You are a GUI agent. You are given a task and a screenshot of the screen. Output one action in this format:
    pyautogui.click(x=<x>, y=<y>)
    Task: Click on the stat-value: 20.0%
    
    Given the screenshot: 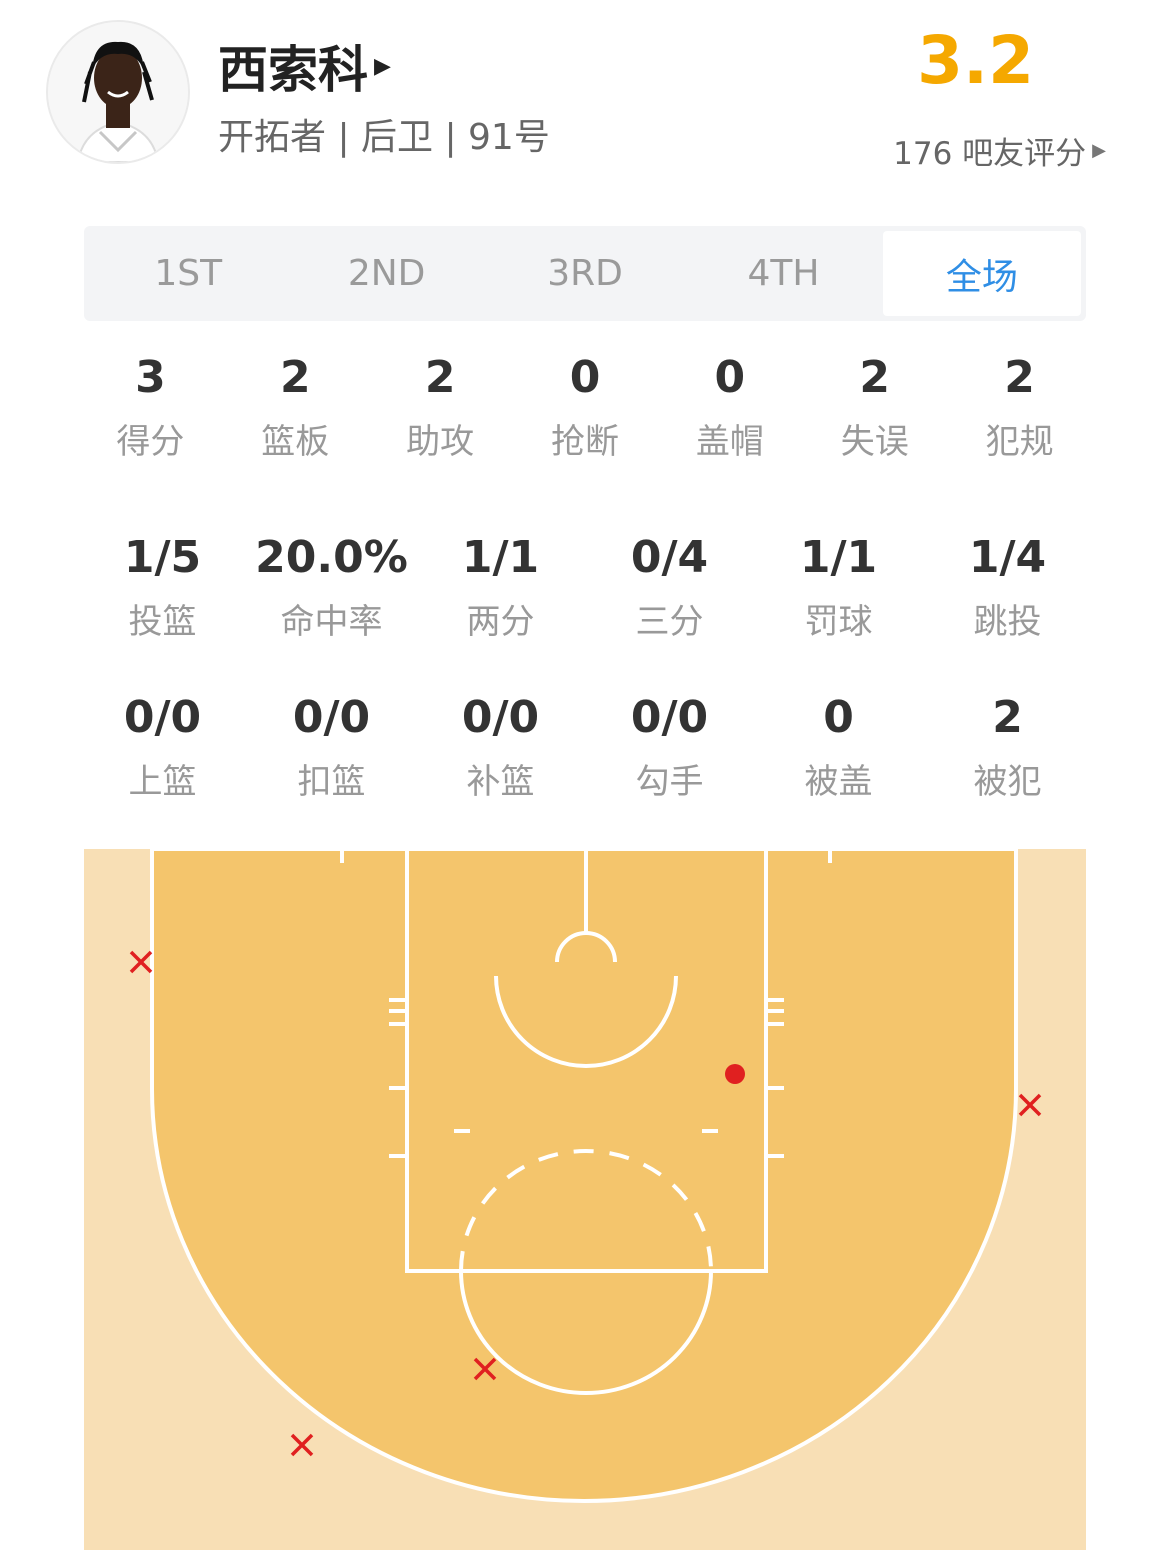 What is the action you would take?
    pyautogui.click(x=331, y=557)
    